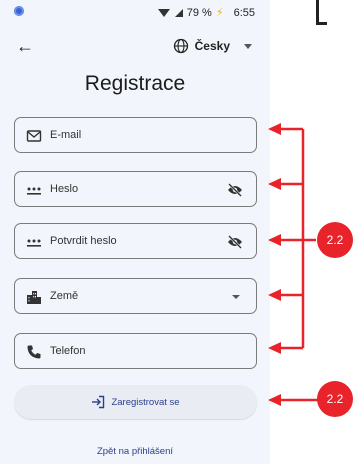  I want to click on annotation-bracket, so click(292, 238).